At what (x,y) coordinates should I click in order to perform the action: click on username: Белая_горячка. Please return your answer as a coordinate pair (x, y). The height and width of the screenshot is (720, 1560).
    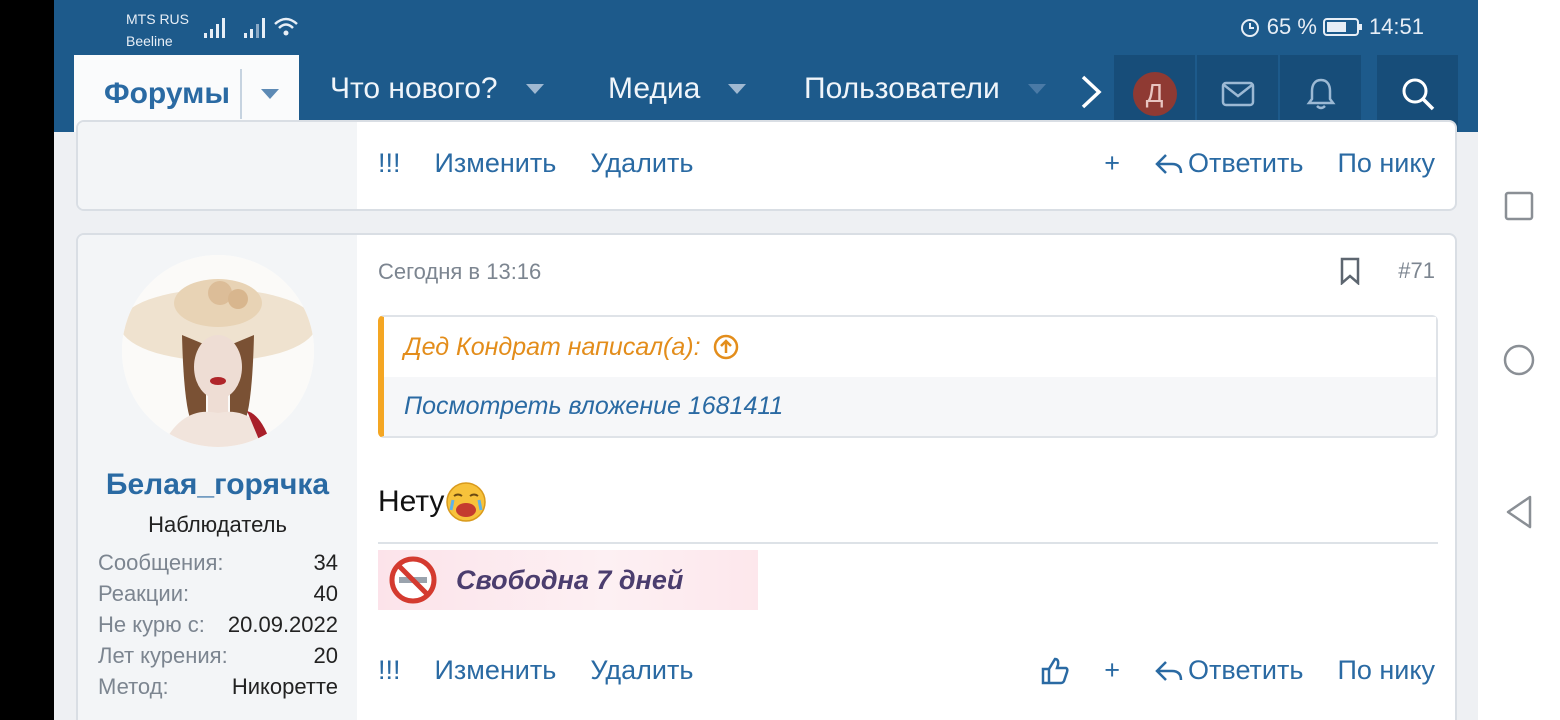
    Looking at the image, I should click on (217, 485).